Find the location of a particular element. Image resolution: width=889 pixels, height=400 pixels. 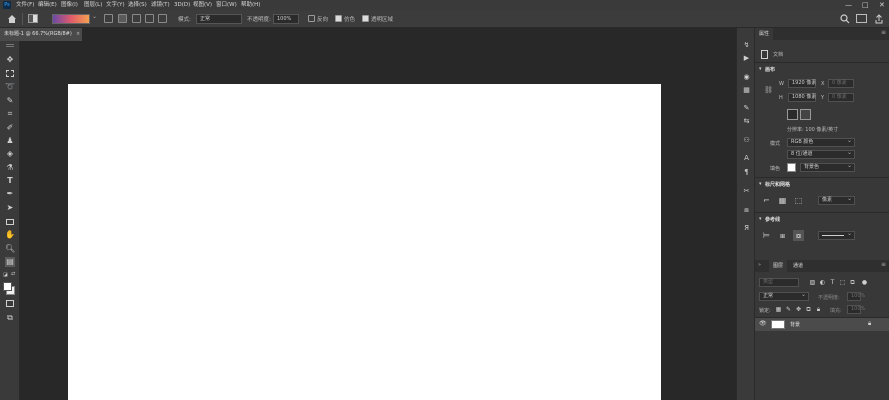

filter-toggle-icon: ● is located at coordinates (864, 282).